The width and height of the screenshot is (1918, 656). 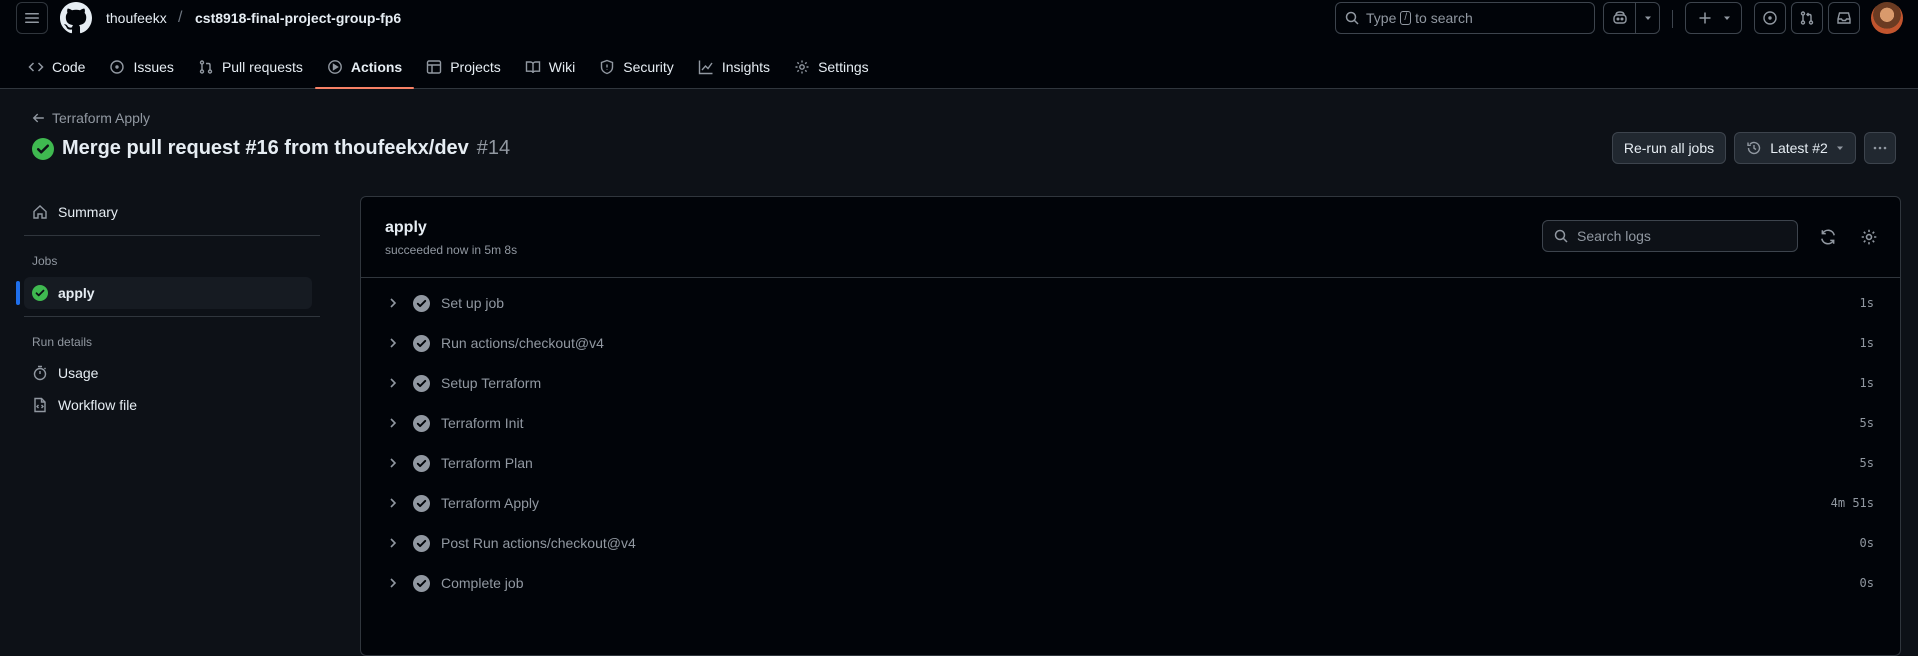 I want to click on issue-icon, so click(x=117, y=67).